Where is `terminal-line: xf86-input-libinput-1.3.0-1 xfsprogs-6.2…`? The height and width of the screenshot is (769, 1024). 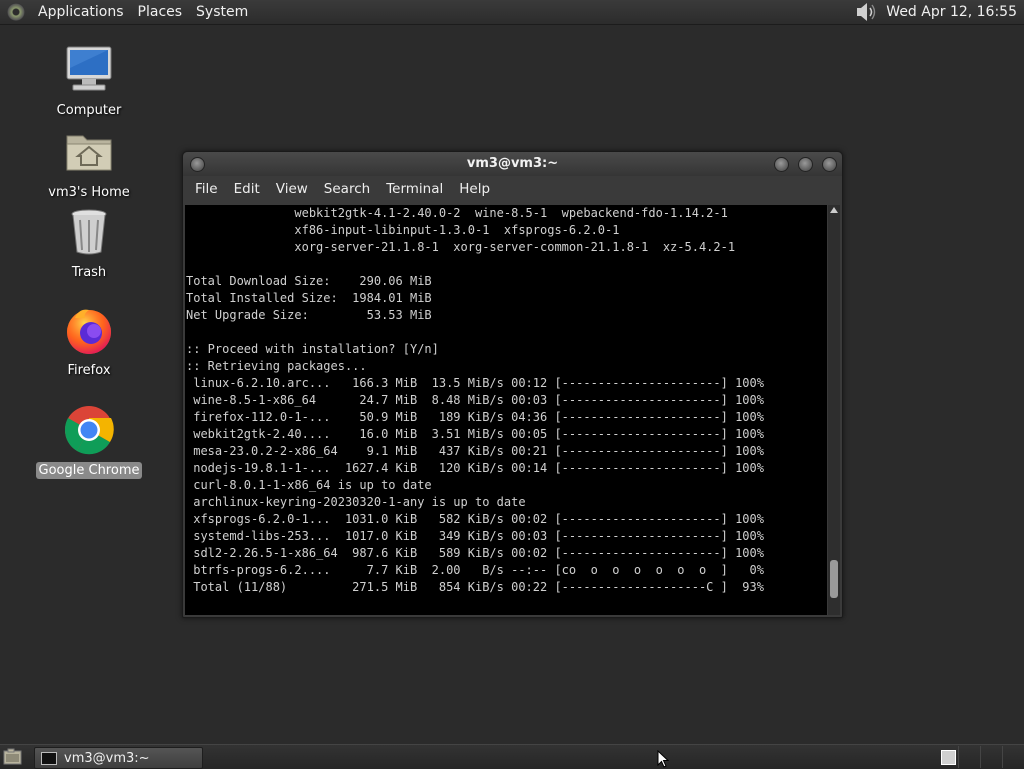 terminal-line: xf86-input-libinput-1.3.0-1 xfsprogs-6.2… is located at coordinates (403, 230).